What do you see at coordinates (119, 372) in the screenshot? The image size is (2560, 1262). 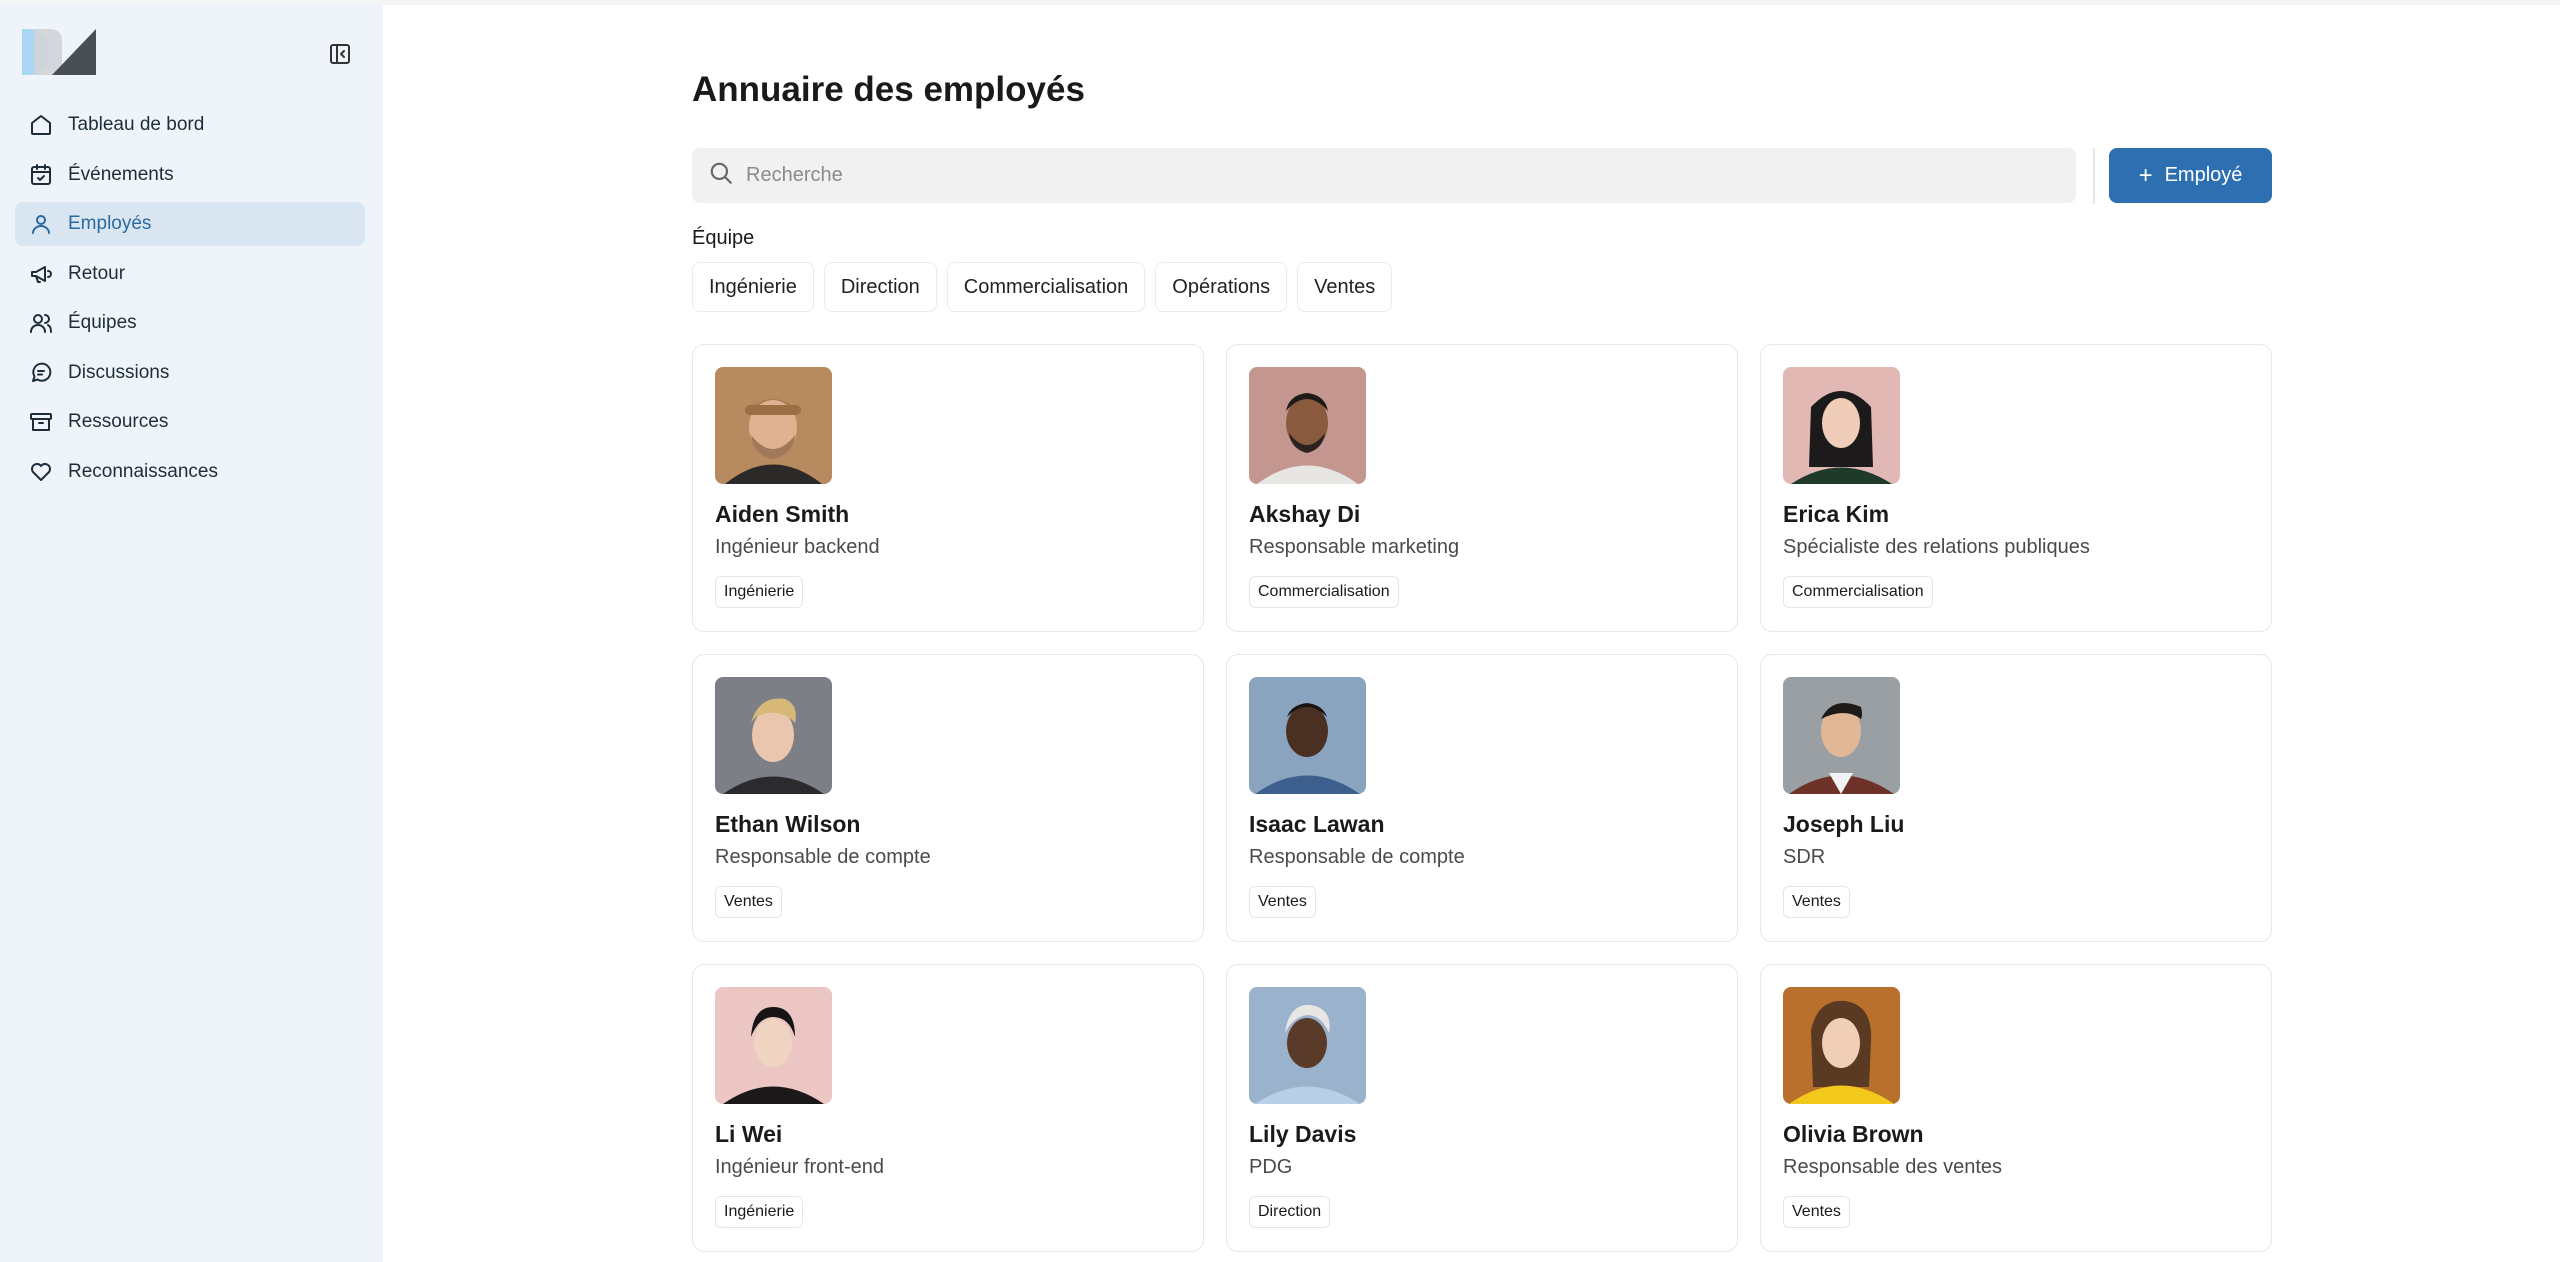 I see `sidebar-item-label: Discussions` at bounding box center [119, 372].